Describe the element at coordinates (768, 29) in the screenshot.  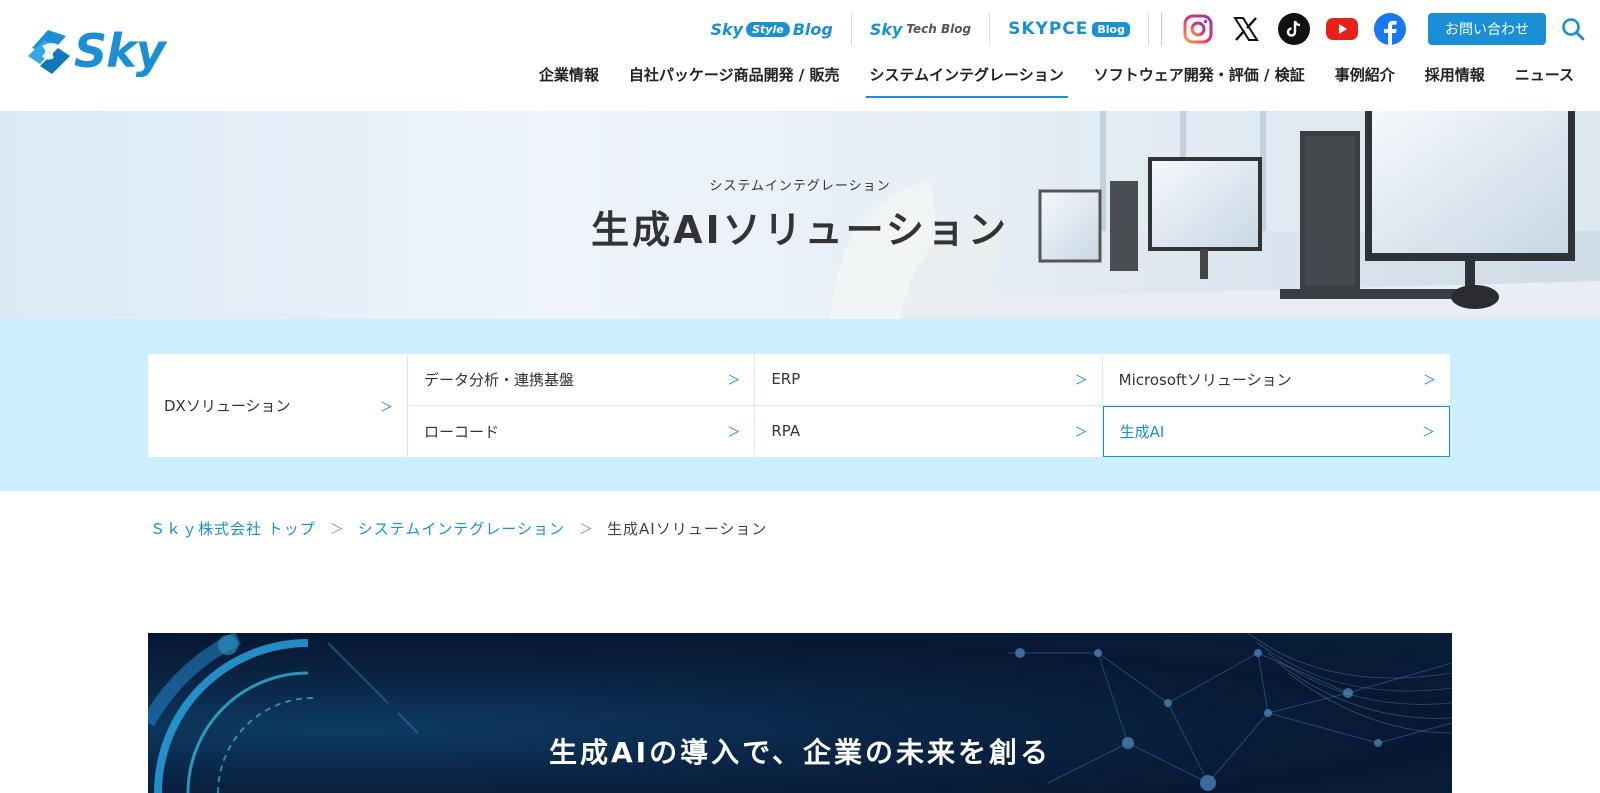
I see `blog-pill: Style` at that location.